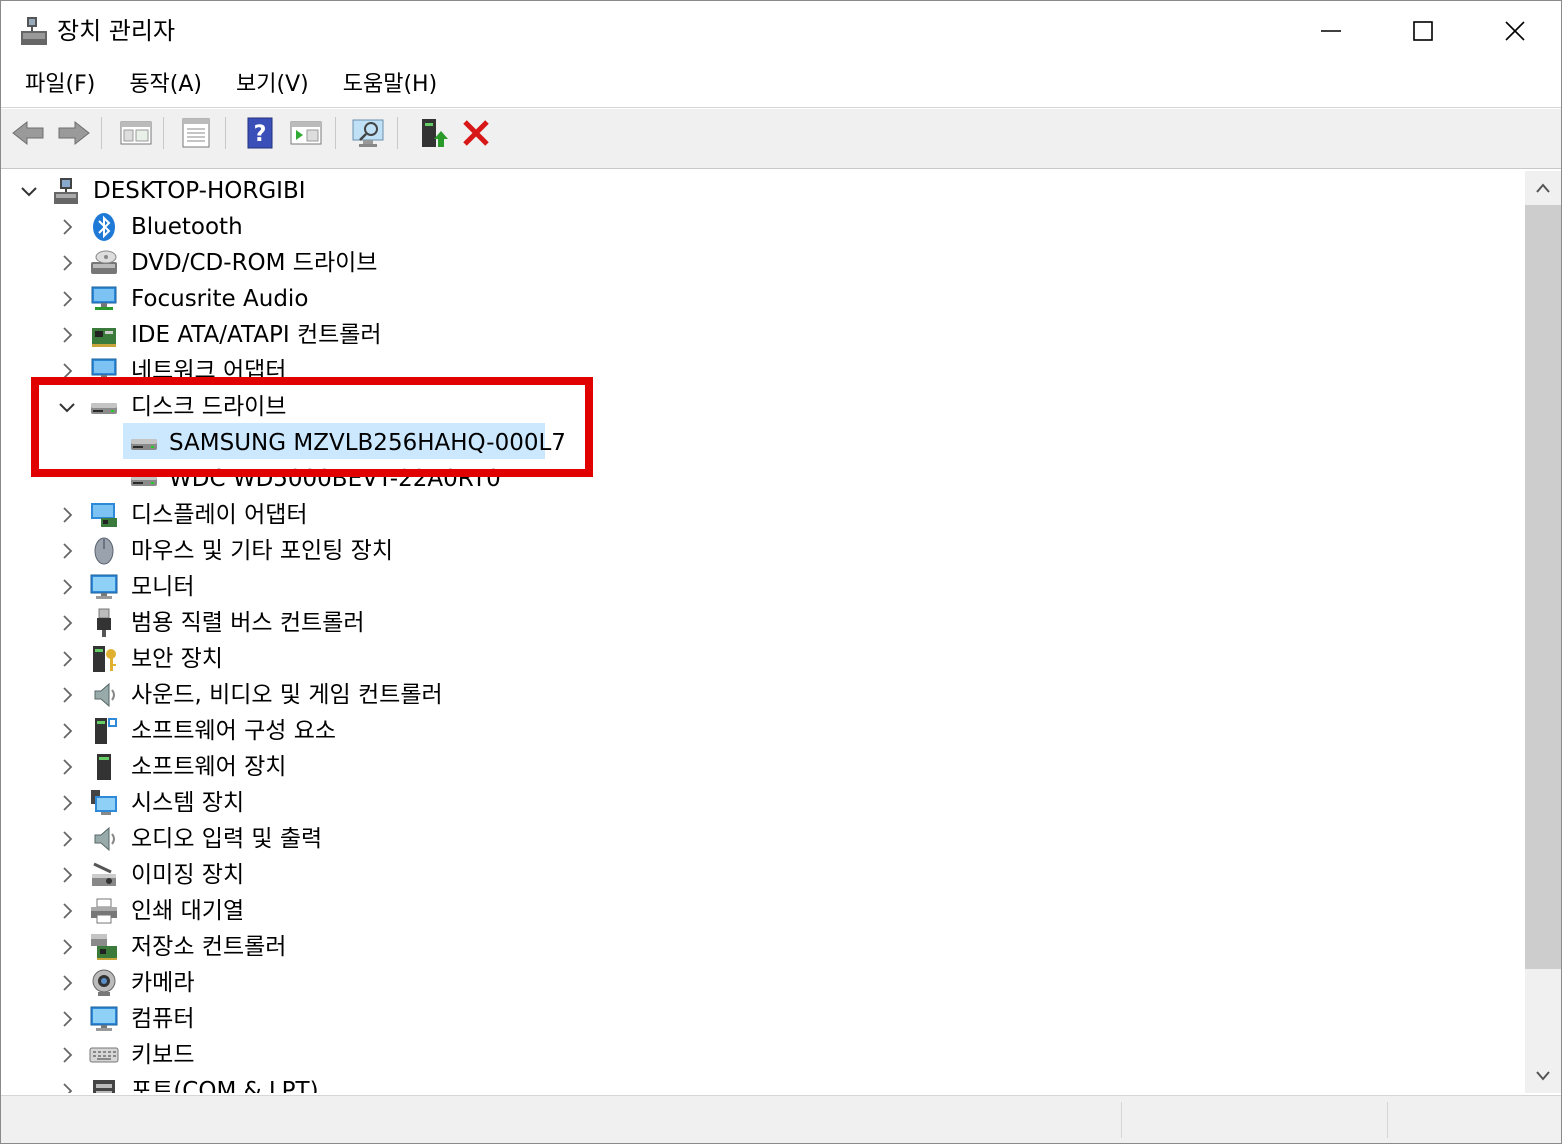 The height and width of the screenshot is (1144, 1562). What do you see at coordinates (188, 875) in the screenshot?
I see `tree-item-label: 이미징 장치` at bounding box center [188, 875].